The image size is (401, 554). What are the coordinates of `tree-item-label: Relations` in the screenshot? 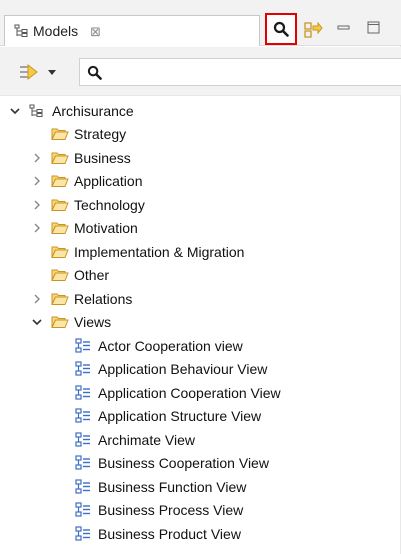 It's located at (103, 298).